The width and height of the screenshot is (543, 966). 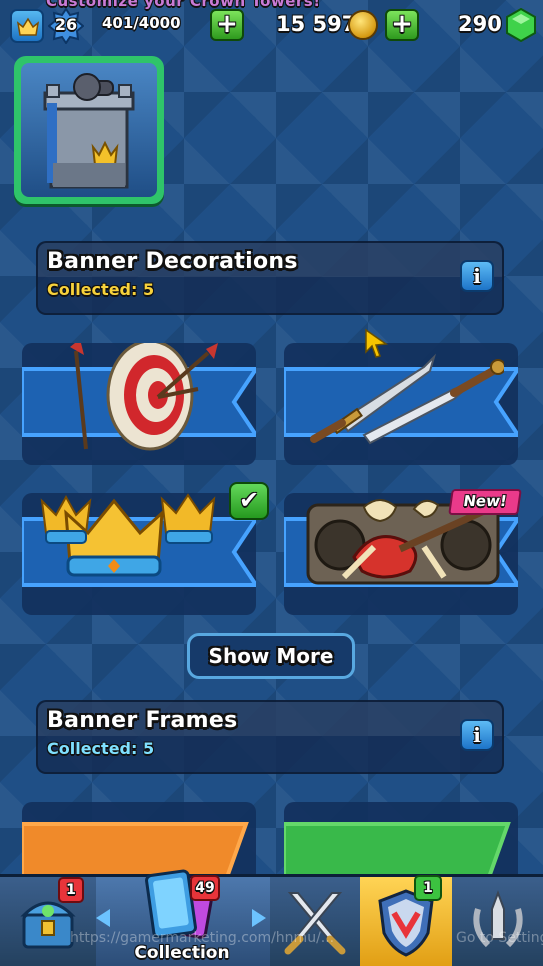 I want to click on clan-notification-badge: 1, so click(x=428, y=888).